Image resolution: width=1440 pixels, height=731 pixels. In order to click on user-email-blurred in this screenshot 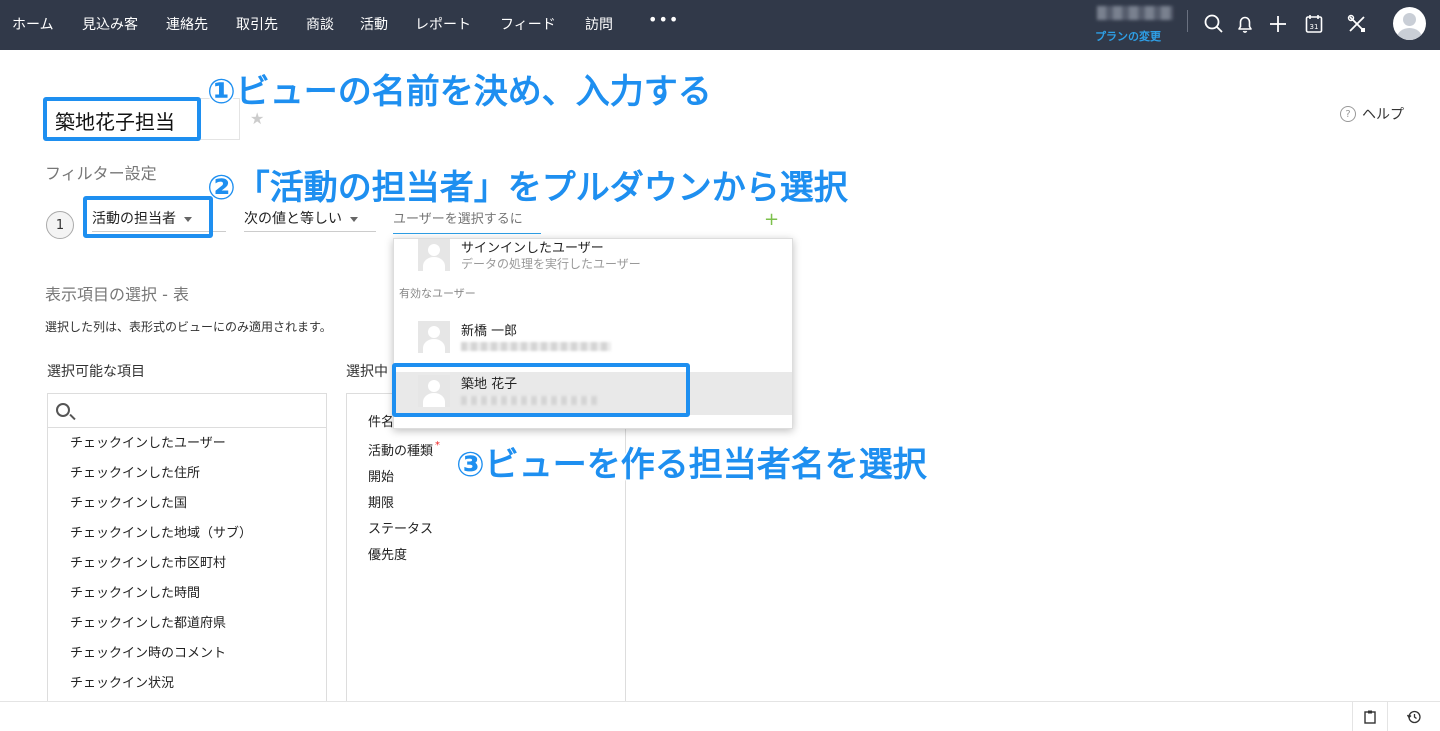, I will do `click(536, 346)`.